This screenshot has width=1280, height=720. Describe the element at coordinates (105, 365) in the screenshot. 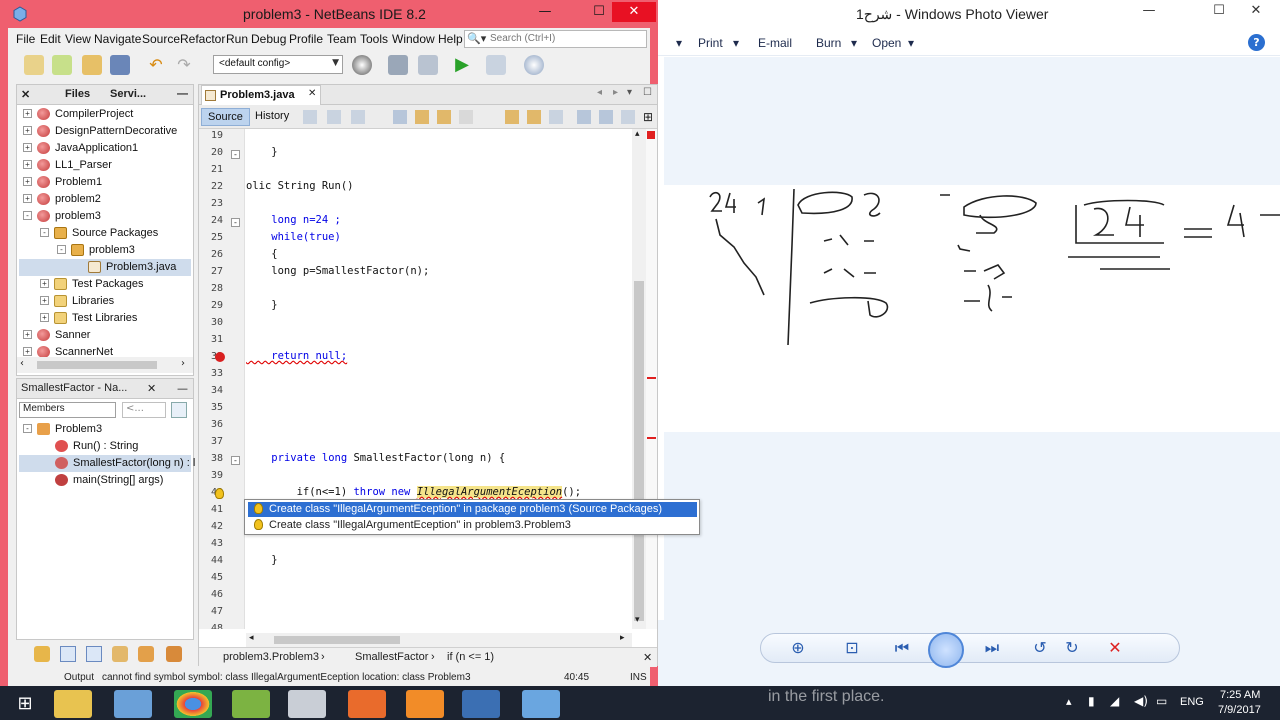

I see `projects-scrollbar: ‹ ›` at that location.